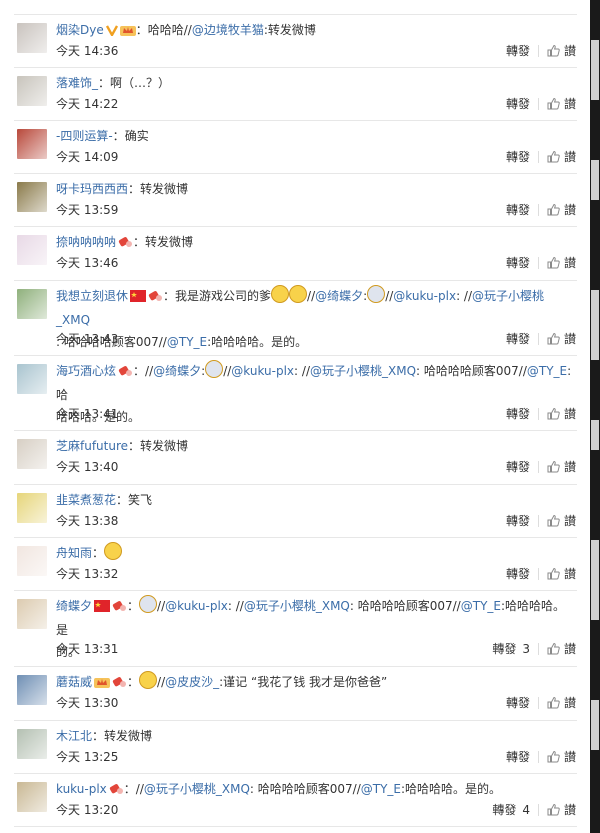  Describe the element at coordinates (149, 371) in the screenshot. I see `comment-text: //` at that location.